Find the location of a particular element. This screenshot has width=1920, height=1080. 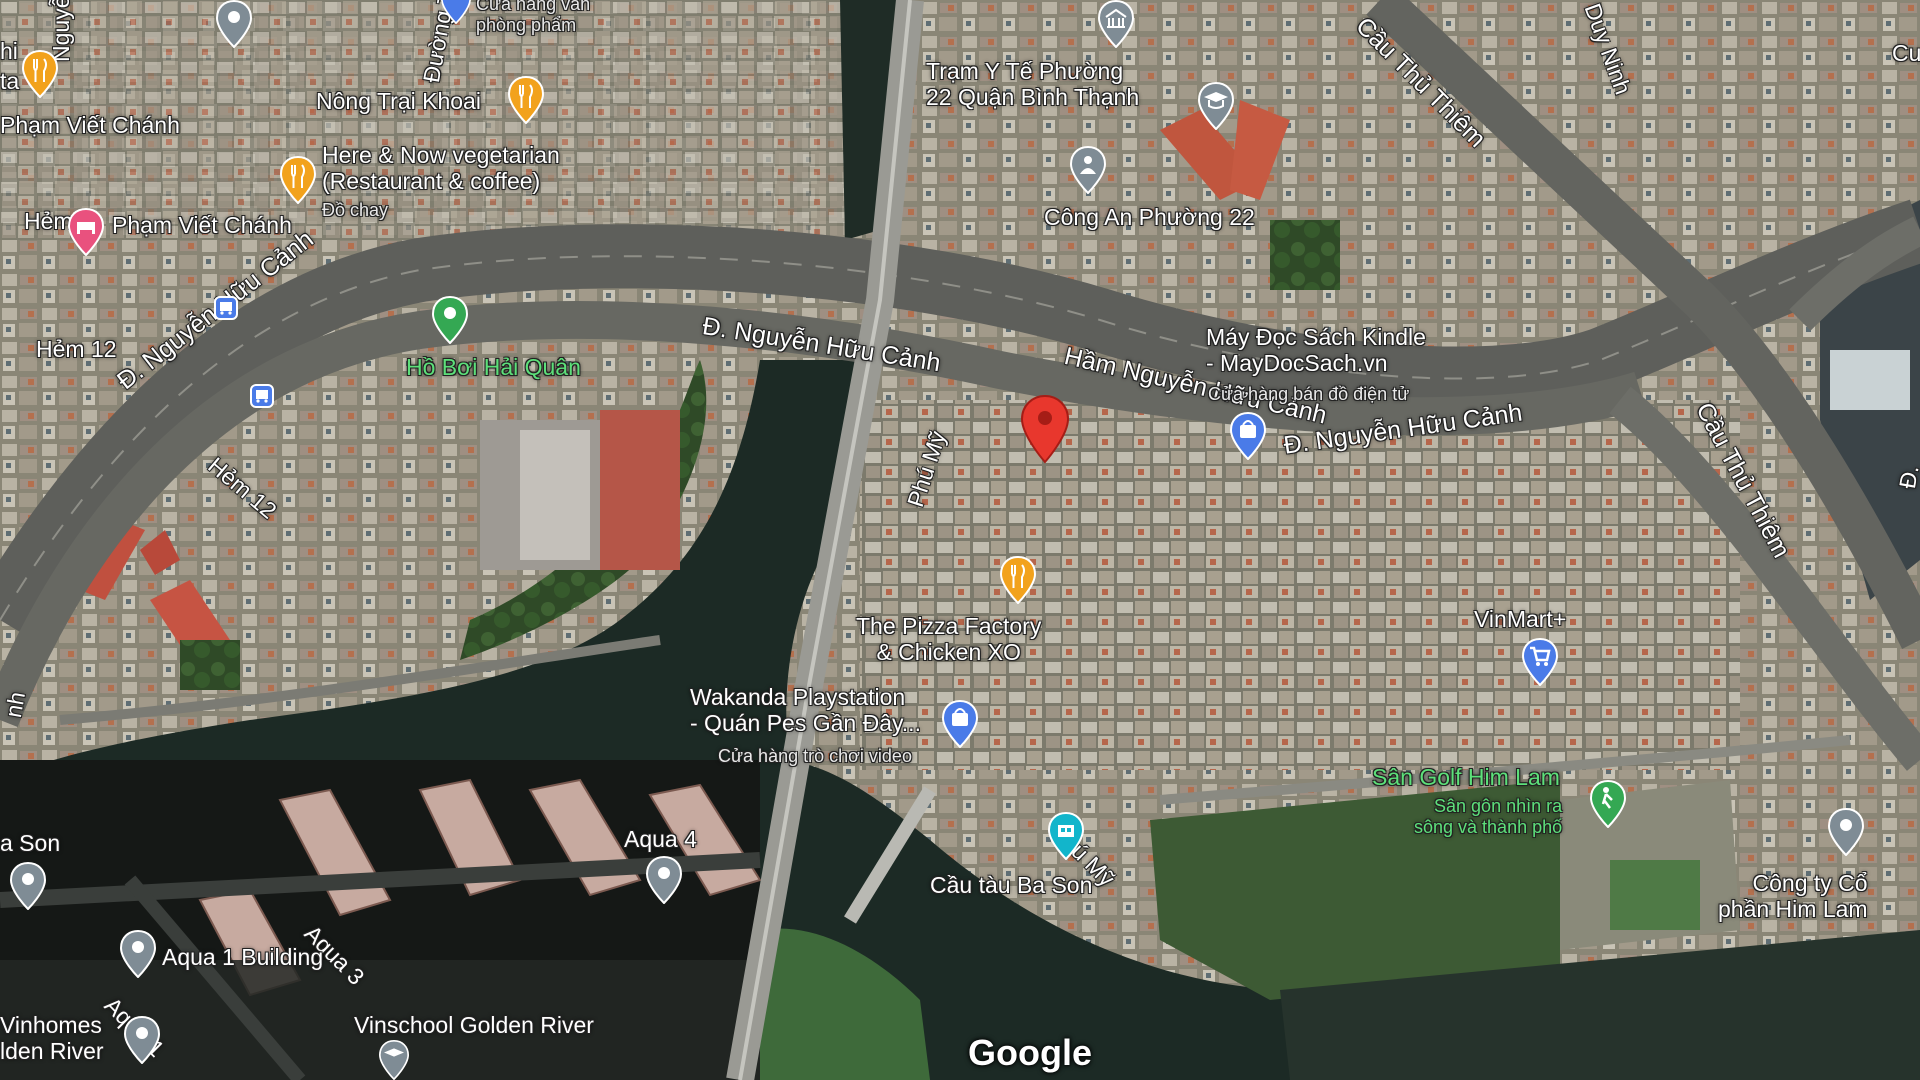

place-label-ho-boi-hai-quan: Hồ Bơi Hải Quân is located at coordinates (493, 367).